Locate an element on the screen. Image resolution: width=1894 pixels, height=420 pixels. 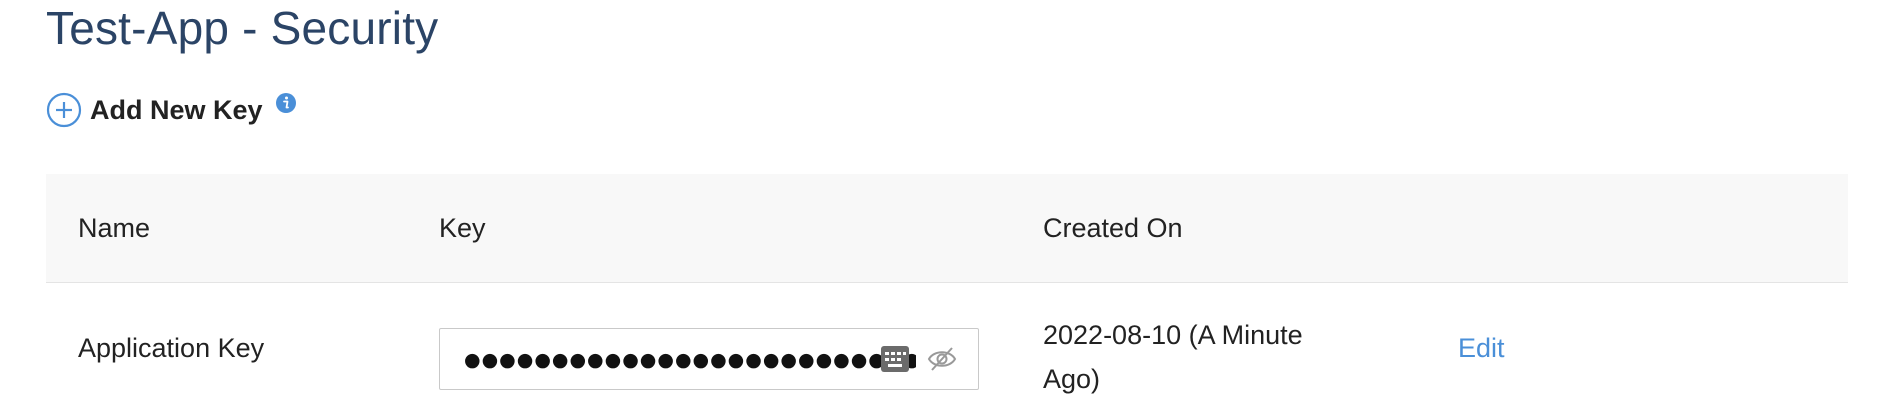
key-value-field: ●●●●●●●●●●●●●●●●●●●●●●●●●●●● is located at coordinates (709, 359).